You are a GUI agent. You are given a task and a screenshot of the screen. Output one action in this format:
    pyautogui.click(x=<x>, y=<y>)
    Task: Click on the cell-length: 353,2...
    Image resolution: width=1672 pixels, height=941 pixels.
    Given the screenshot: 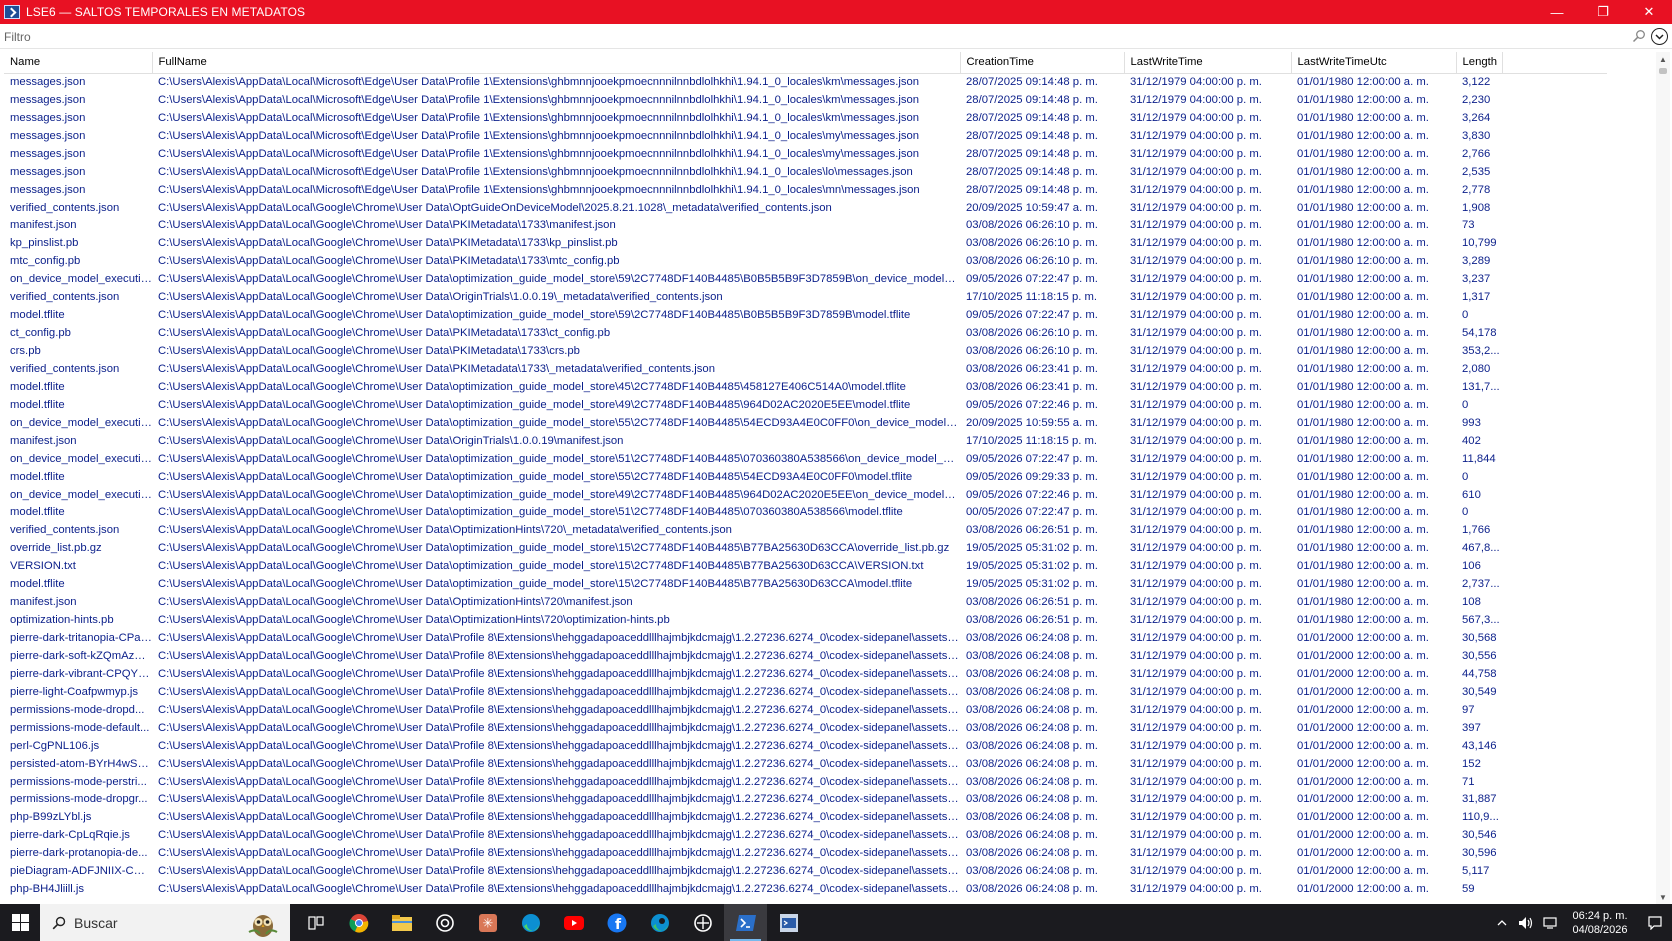 What is the action you would take?
    pyautogui.click(x=1481, y=351)
    